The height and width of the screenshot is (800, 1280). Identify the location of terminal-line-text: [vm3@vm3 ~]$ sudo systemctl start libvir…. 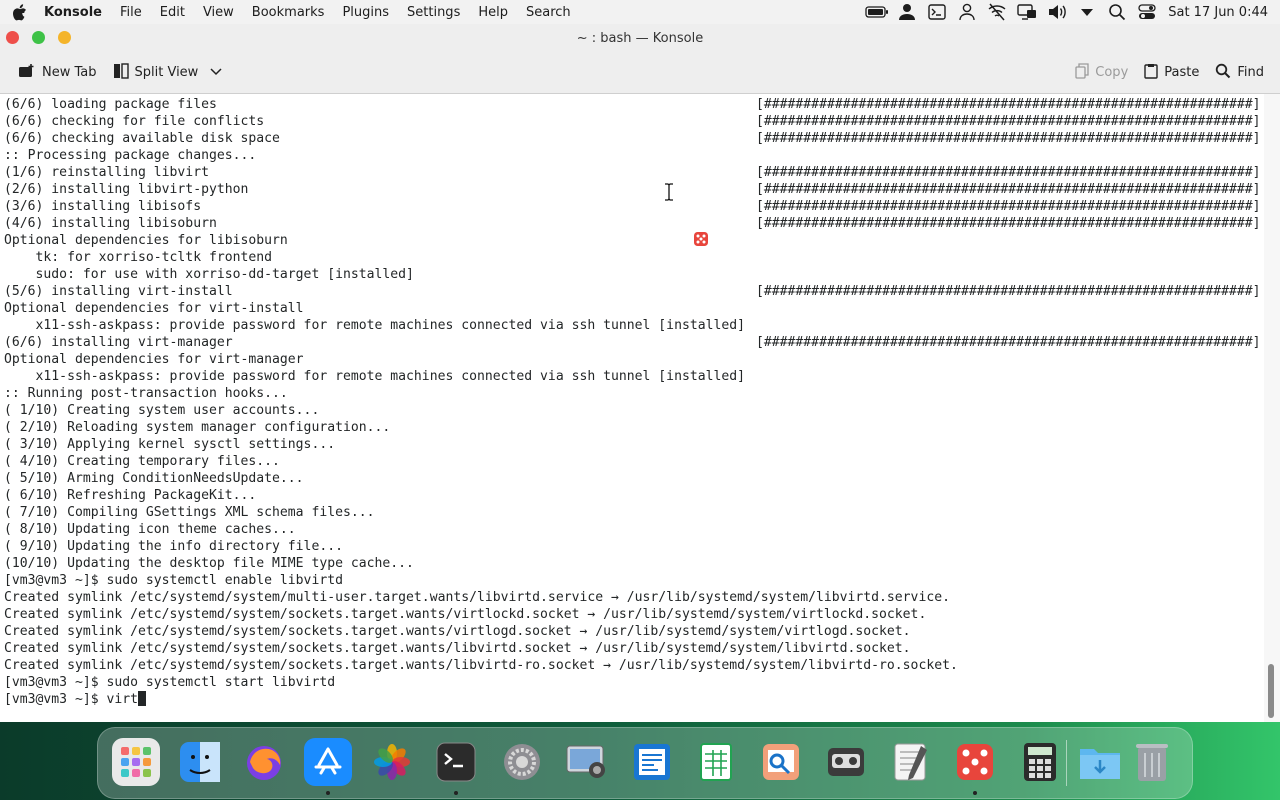
(170, 682).